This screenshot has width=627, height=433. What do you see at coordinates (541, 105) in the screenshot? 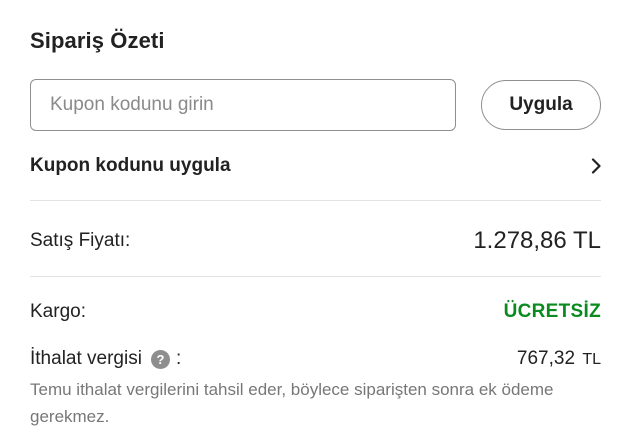
I see `apply-coupon-button: Uygula` at bounding box center [541, 105].